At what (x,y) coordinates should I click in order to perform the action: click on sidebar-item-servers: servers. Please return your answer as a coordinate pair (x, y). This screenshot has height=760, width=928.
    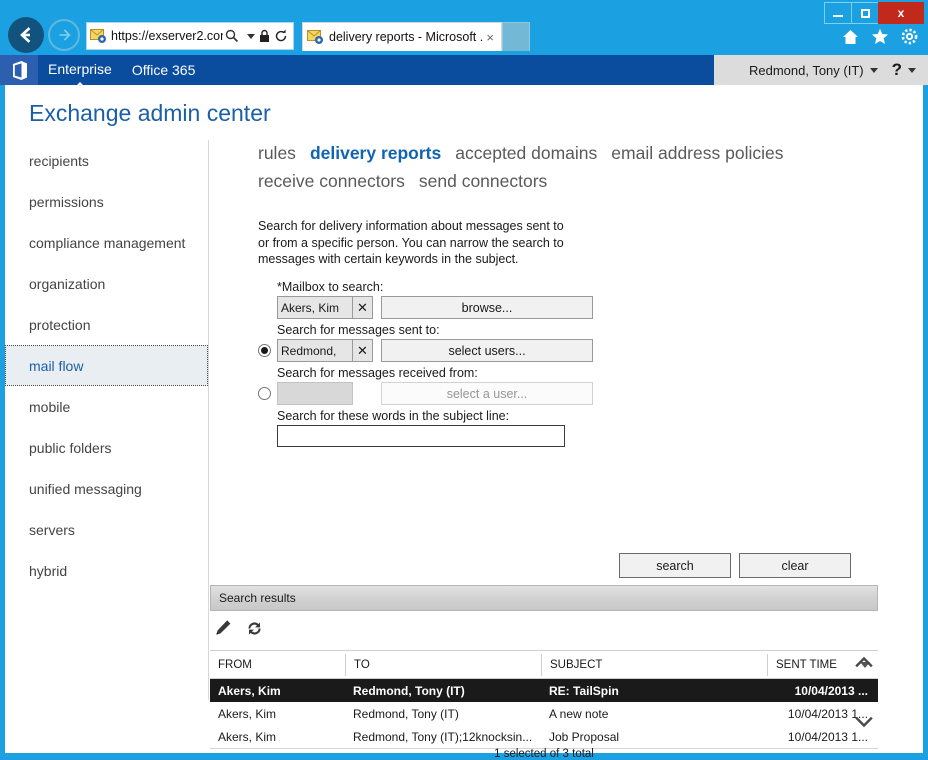
    Looking at the image, I should click on (106, 529).